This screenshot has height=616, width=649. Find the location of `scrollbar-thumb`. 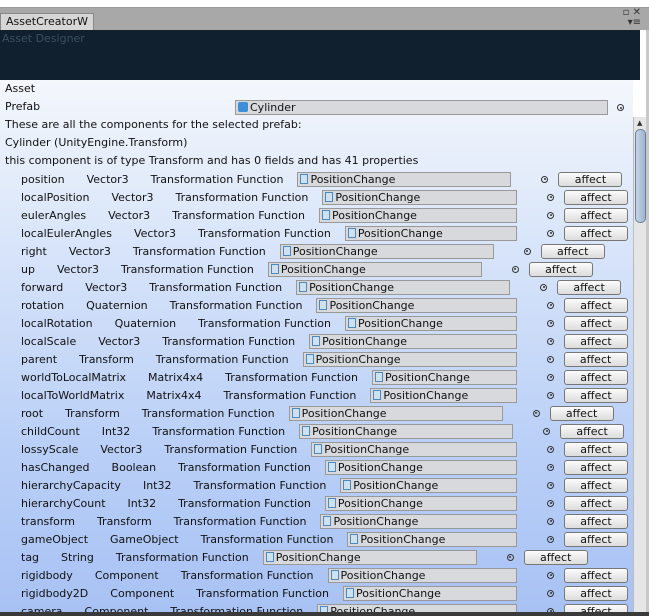

scrollbar-thumb is located at coordinates (640, 176).